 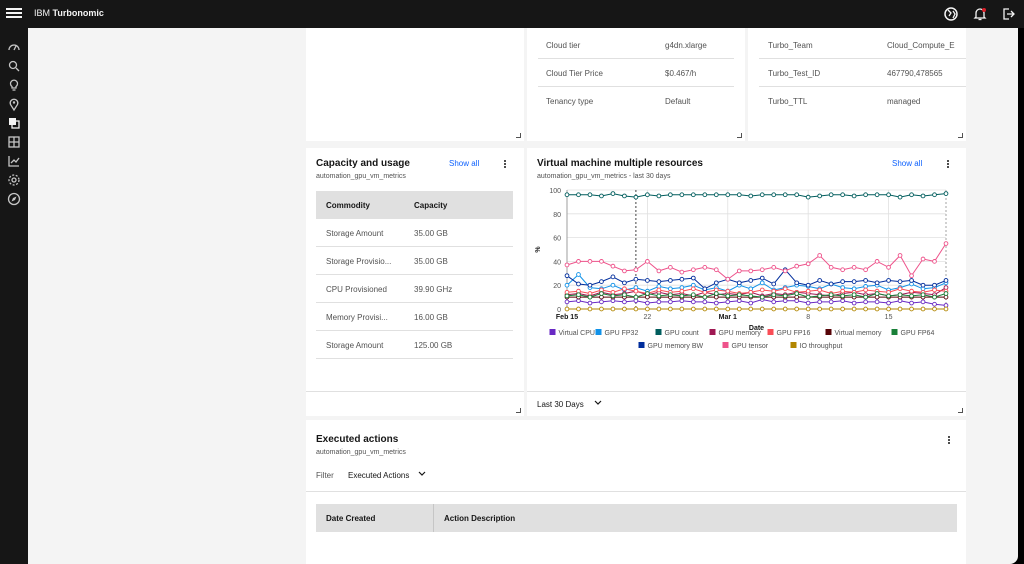 What do you see at coordinates (563, 45) in the screenshot?
I see `property-label: Cloud tier` at bounding box center [563, 45].